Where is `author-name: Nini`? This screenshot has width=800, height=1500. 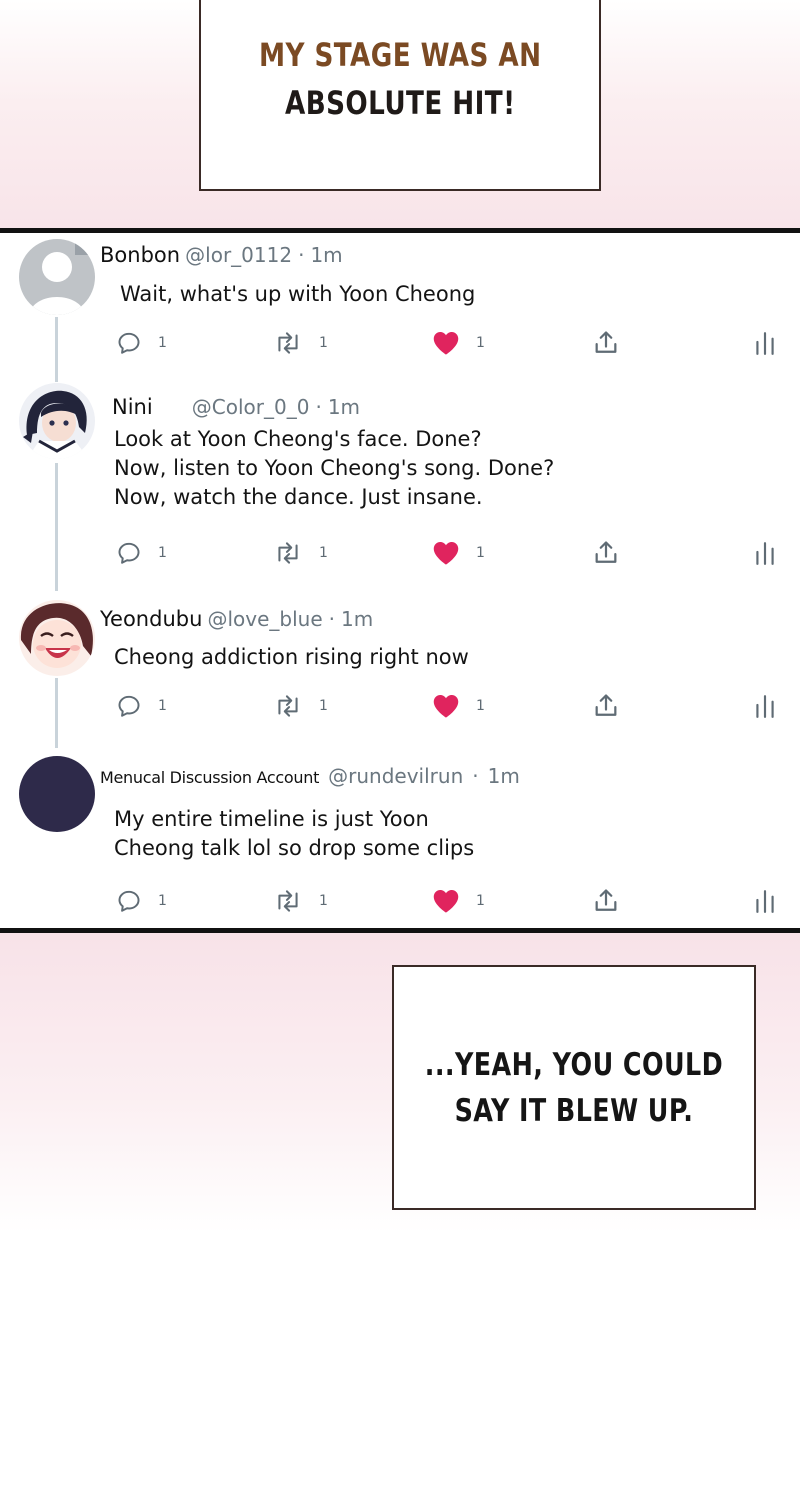 author-name: Nini is located at coordinates (132, 407).